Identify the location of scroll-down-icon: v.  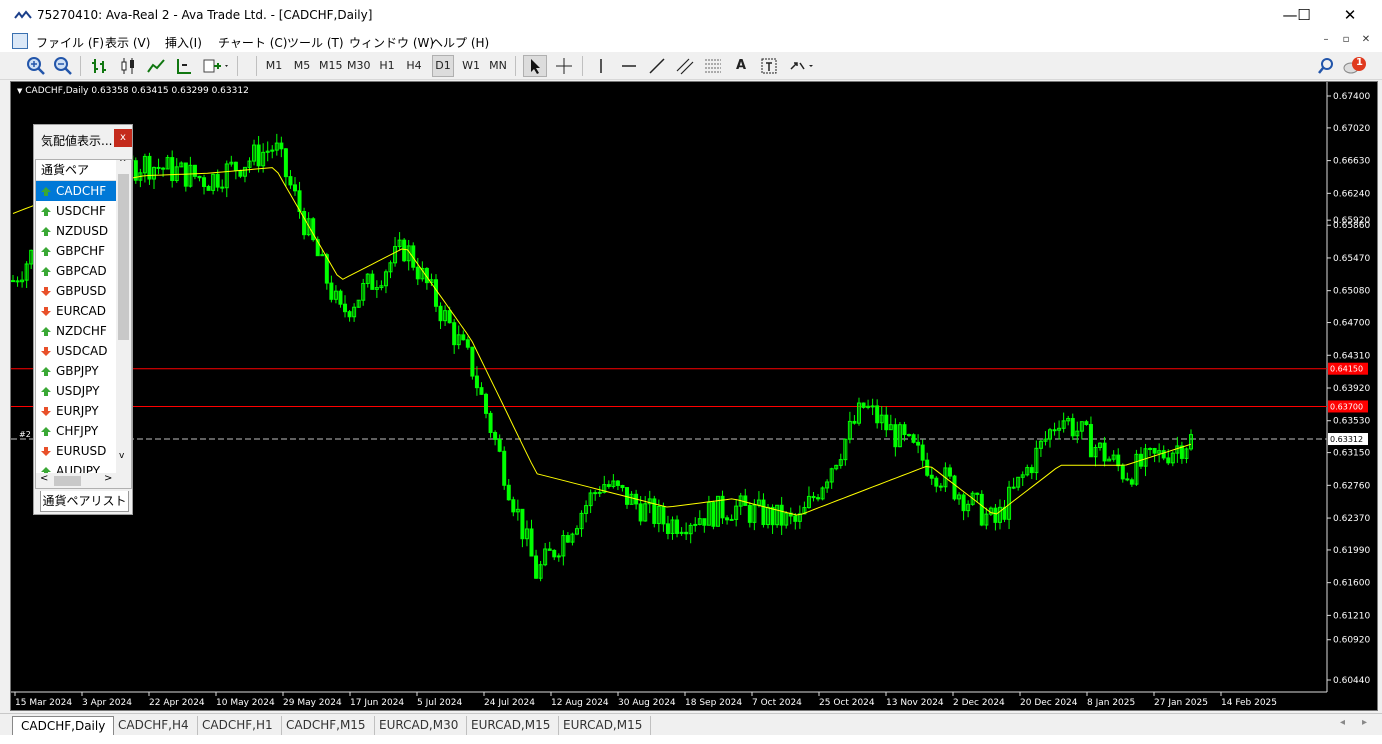
(121, 456).